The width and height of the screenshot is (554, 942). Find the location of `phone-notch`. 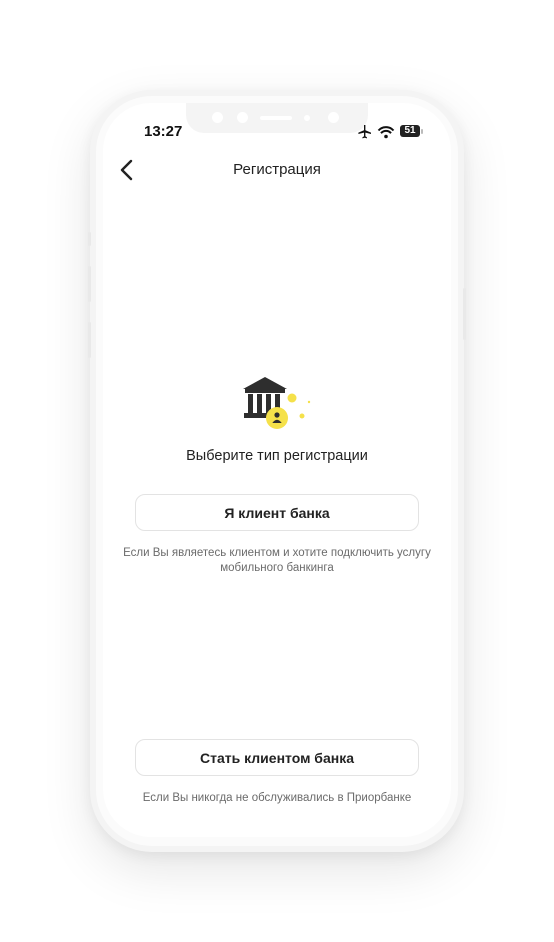

phone-notch is located at coordinates (277, 118).